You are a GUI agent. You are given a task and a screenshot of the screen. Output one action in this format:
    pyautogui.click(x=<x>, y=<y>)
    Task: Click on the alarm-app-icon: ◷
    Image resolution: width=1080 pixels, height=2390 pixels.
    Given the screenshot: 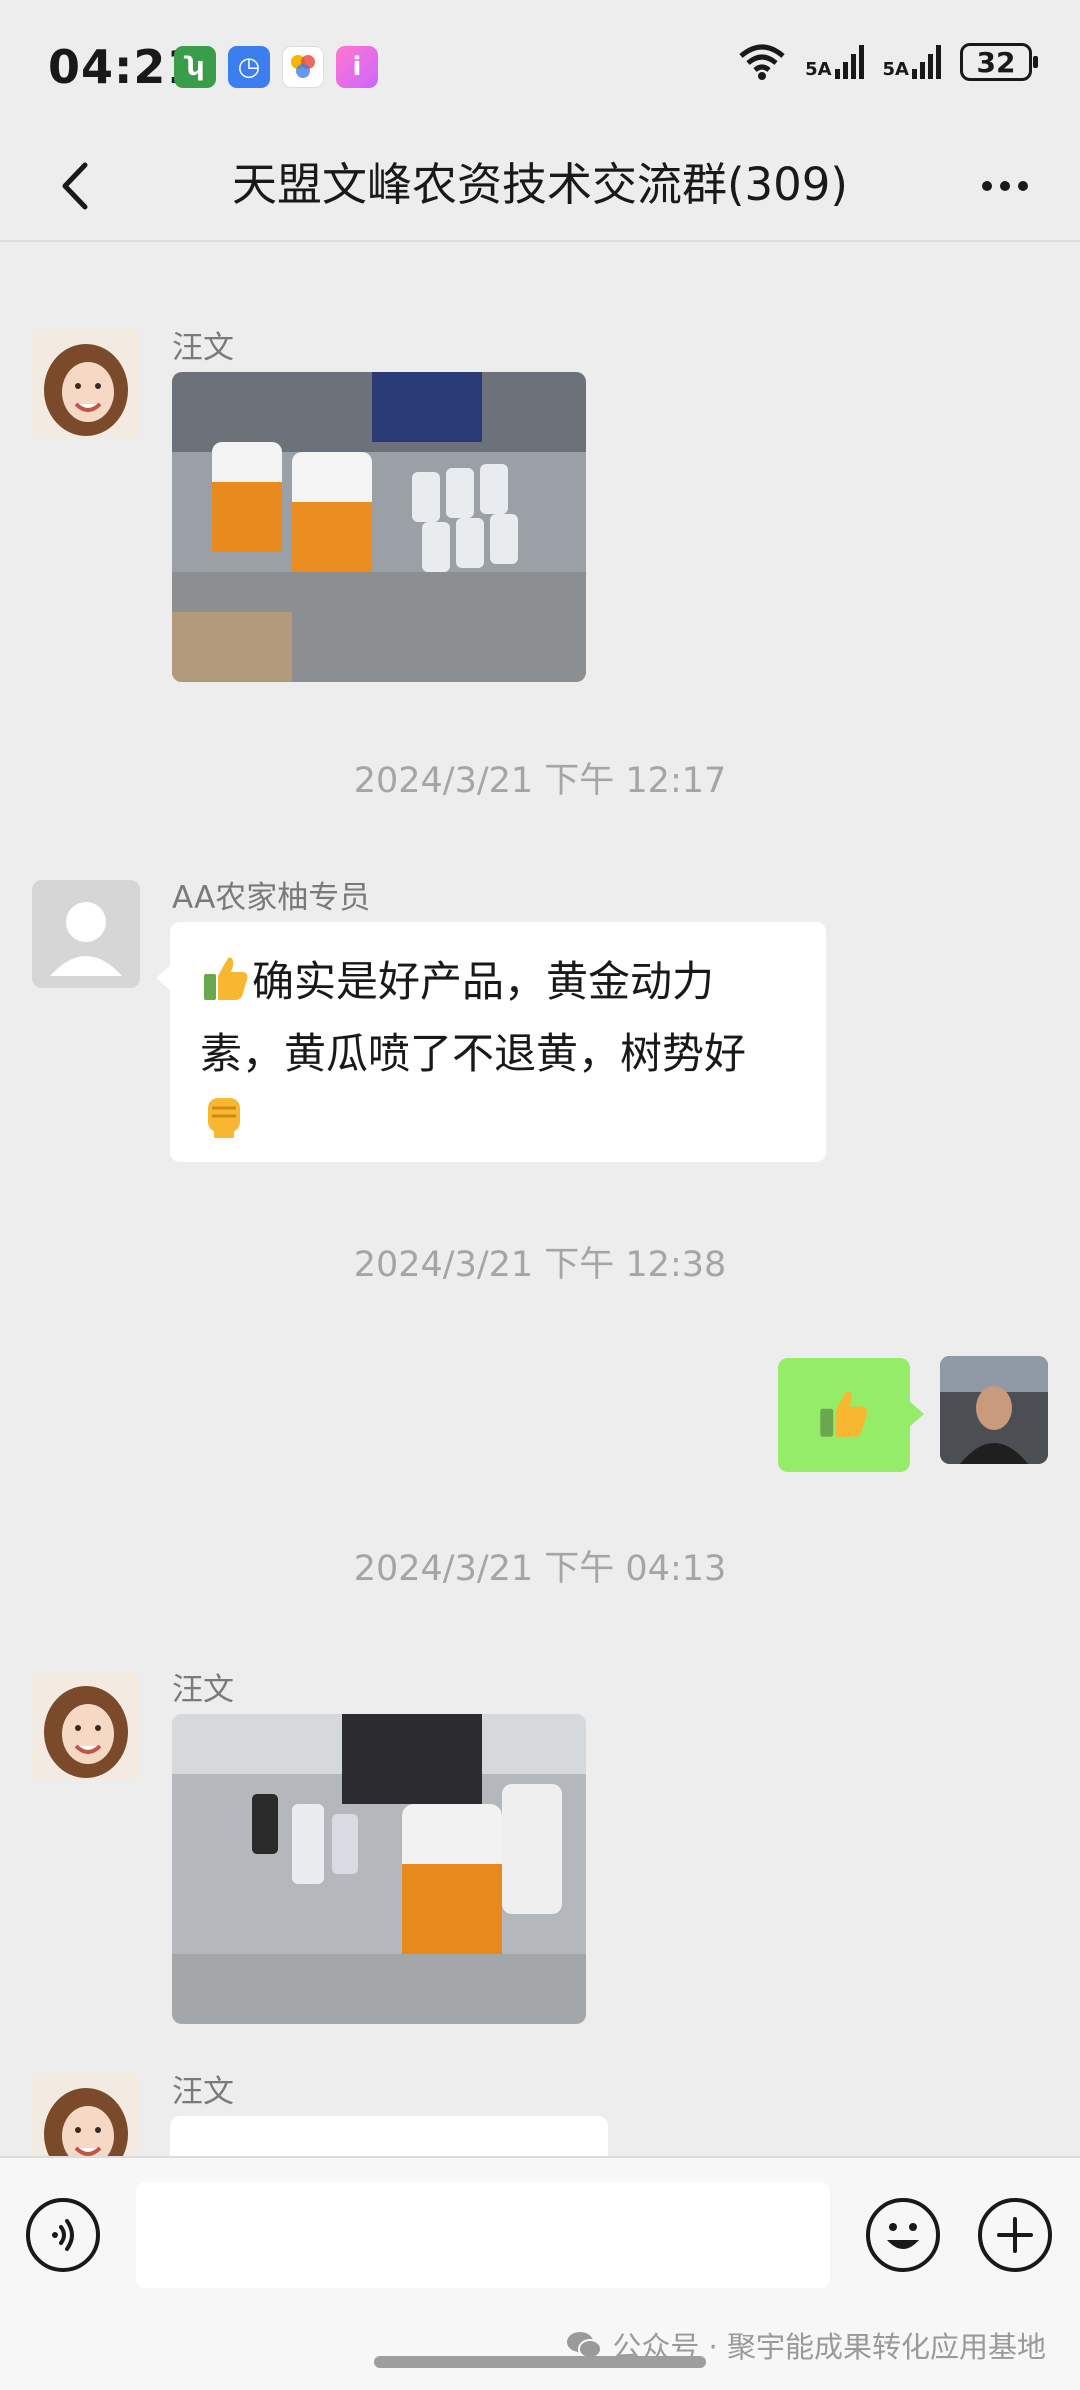 What is the action you would take?
    pyautogui.click(x=249, y=67)
    